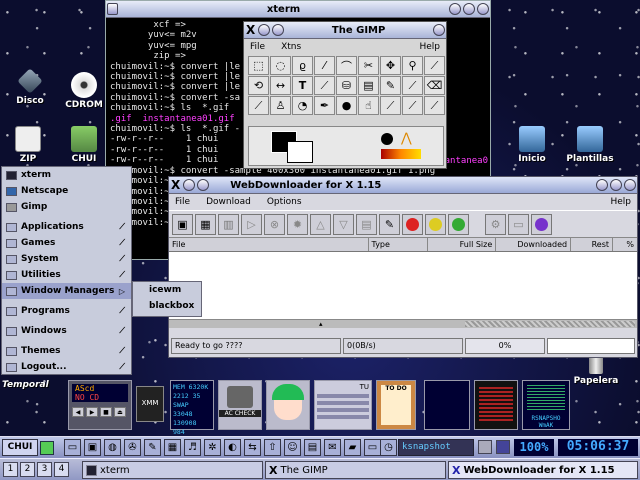 This screenshot has height=480, width=640. What do you see at coordinates (302, 85) in the screenshot?
I see `text-icon: T` at bounding box center [302, 85].